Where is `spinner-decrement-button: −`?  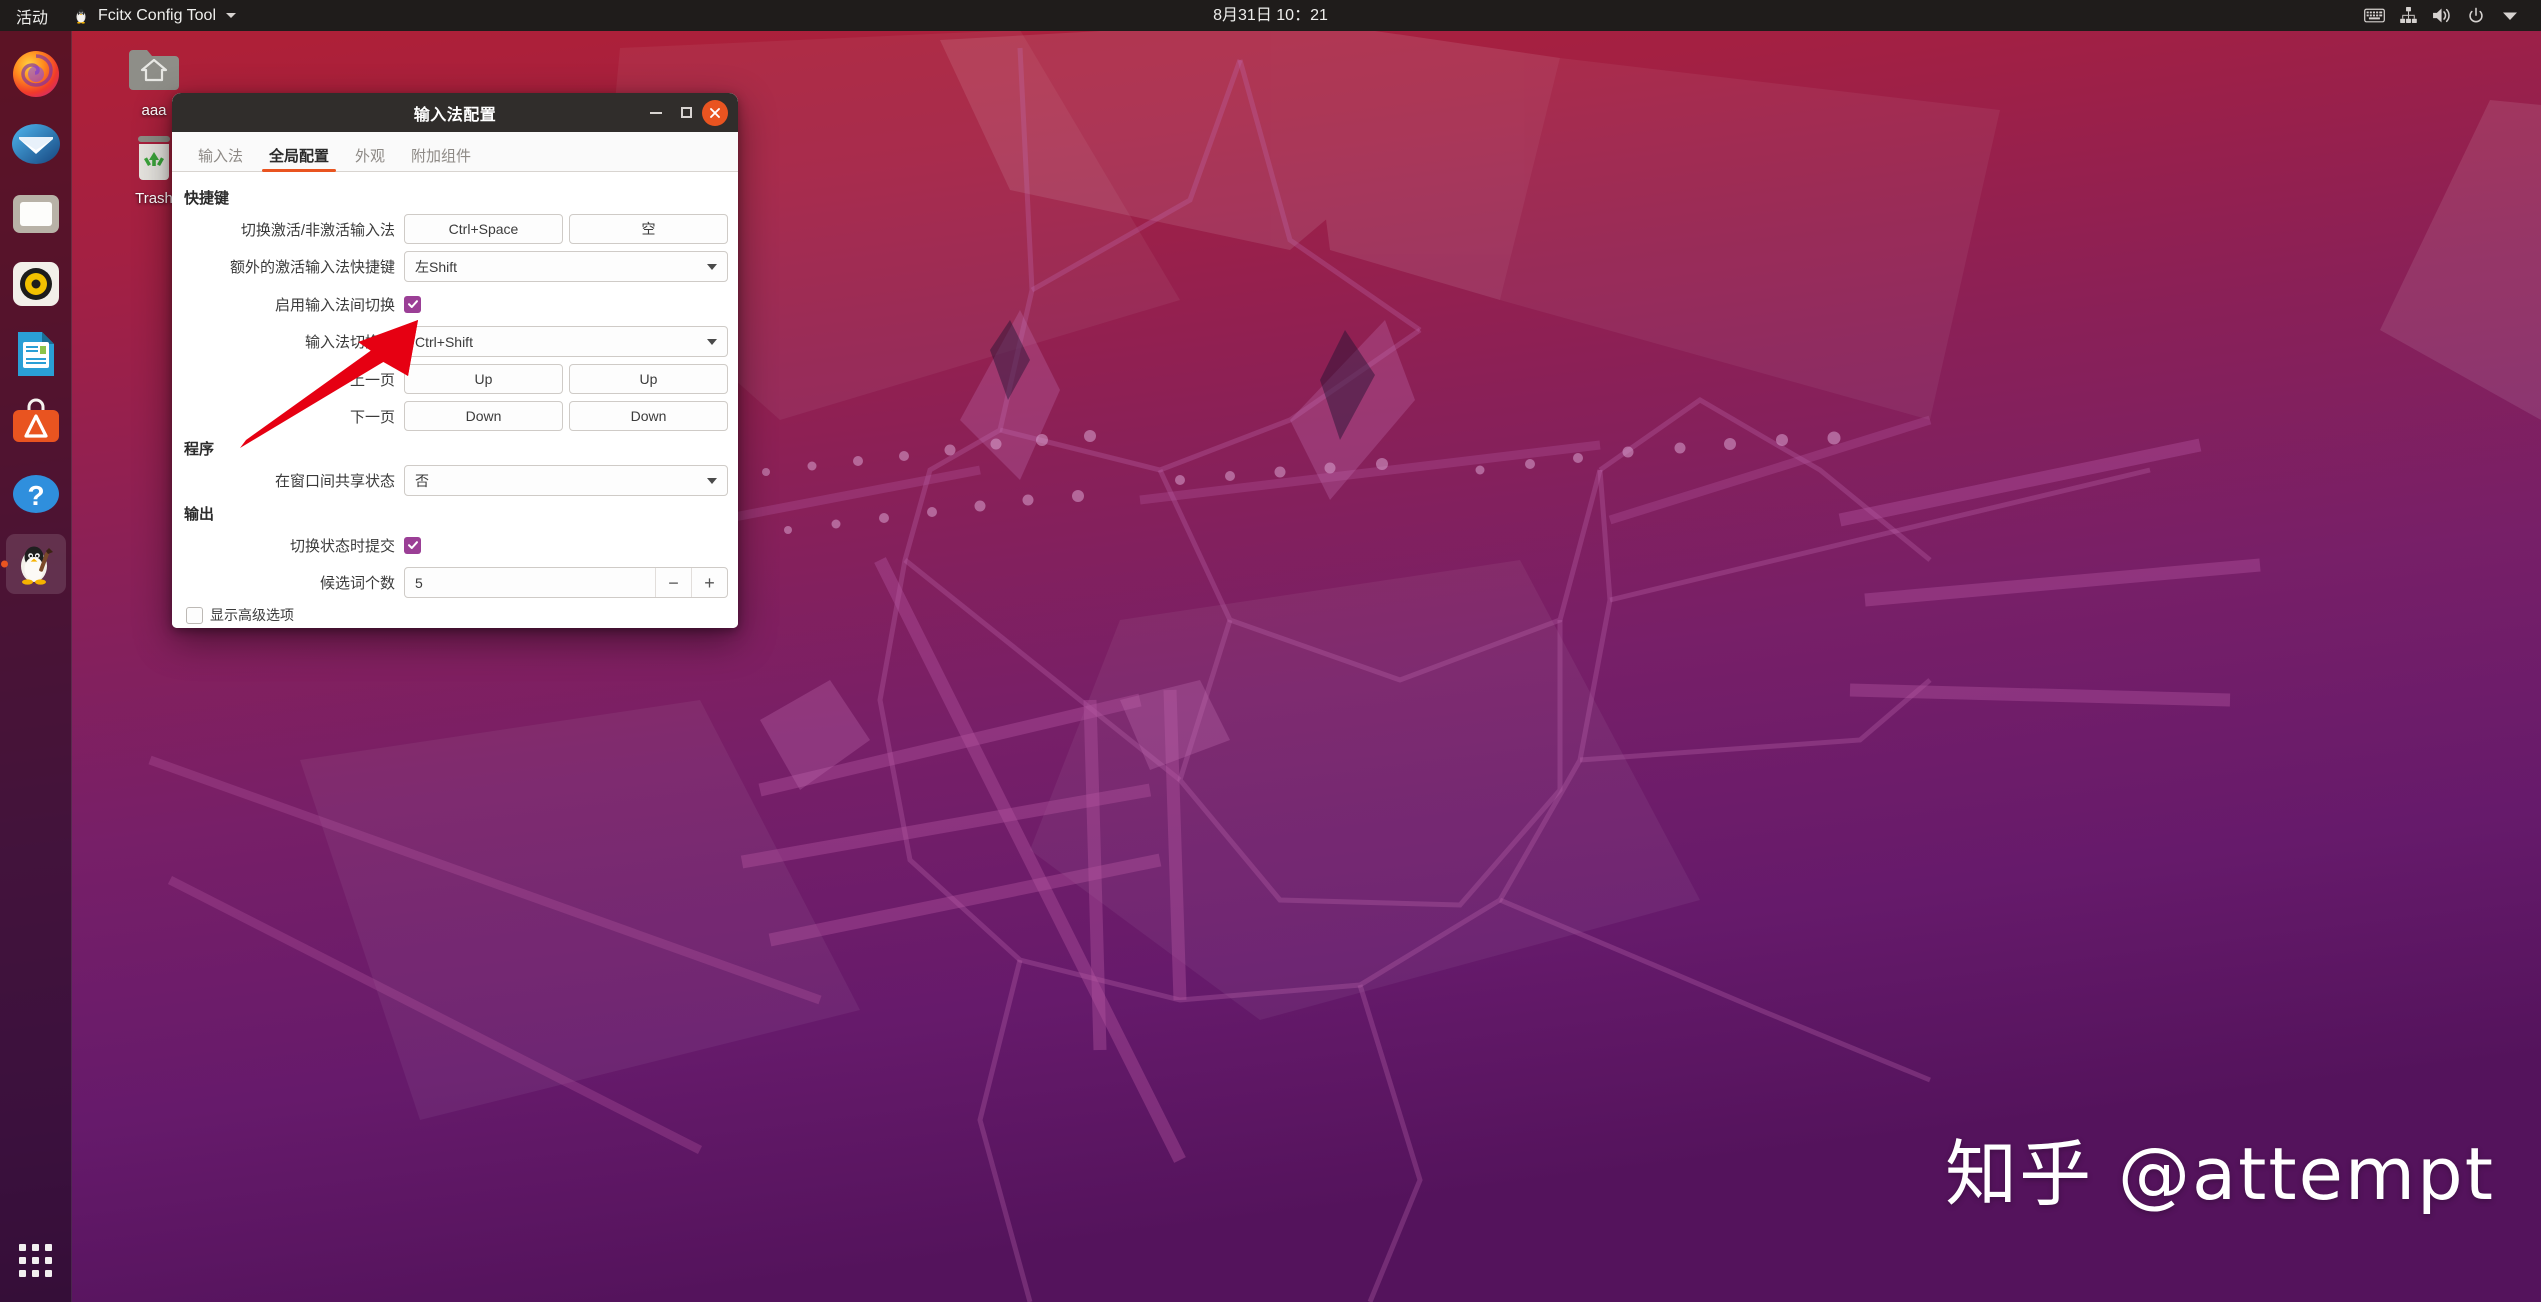 spinner-decrement-button: − is located at coordinates (673, 582).